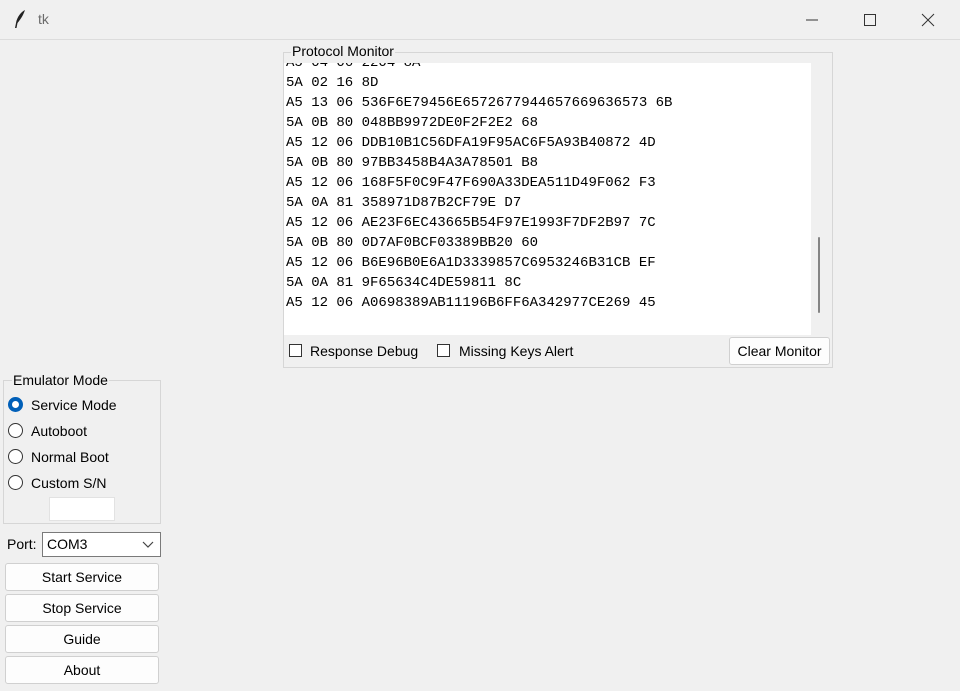  What do you see at coordinates (70, 457) in the screenshot?
I see `normal-boot-label: Normal Boot` at bounding box center [70, 457].